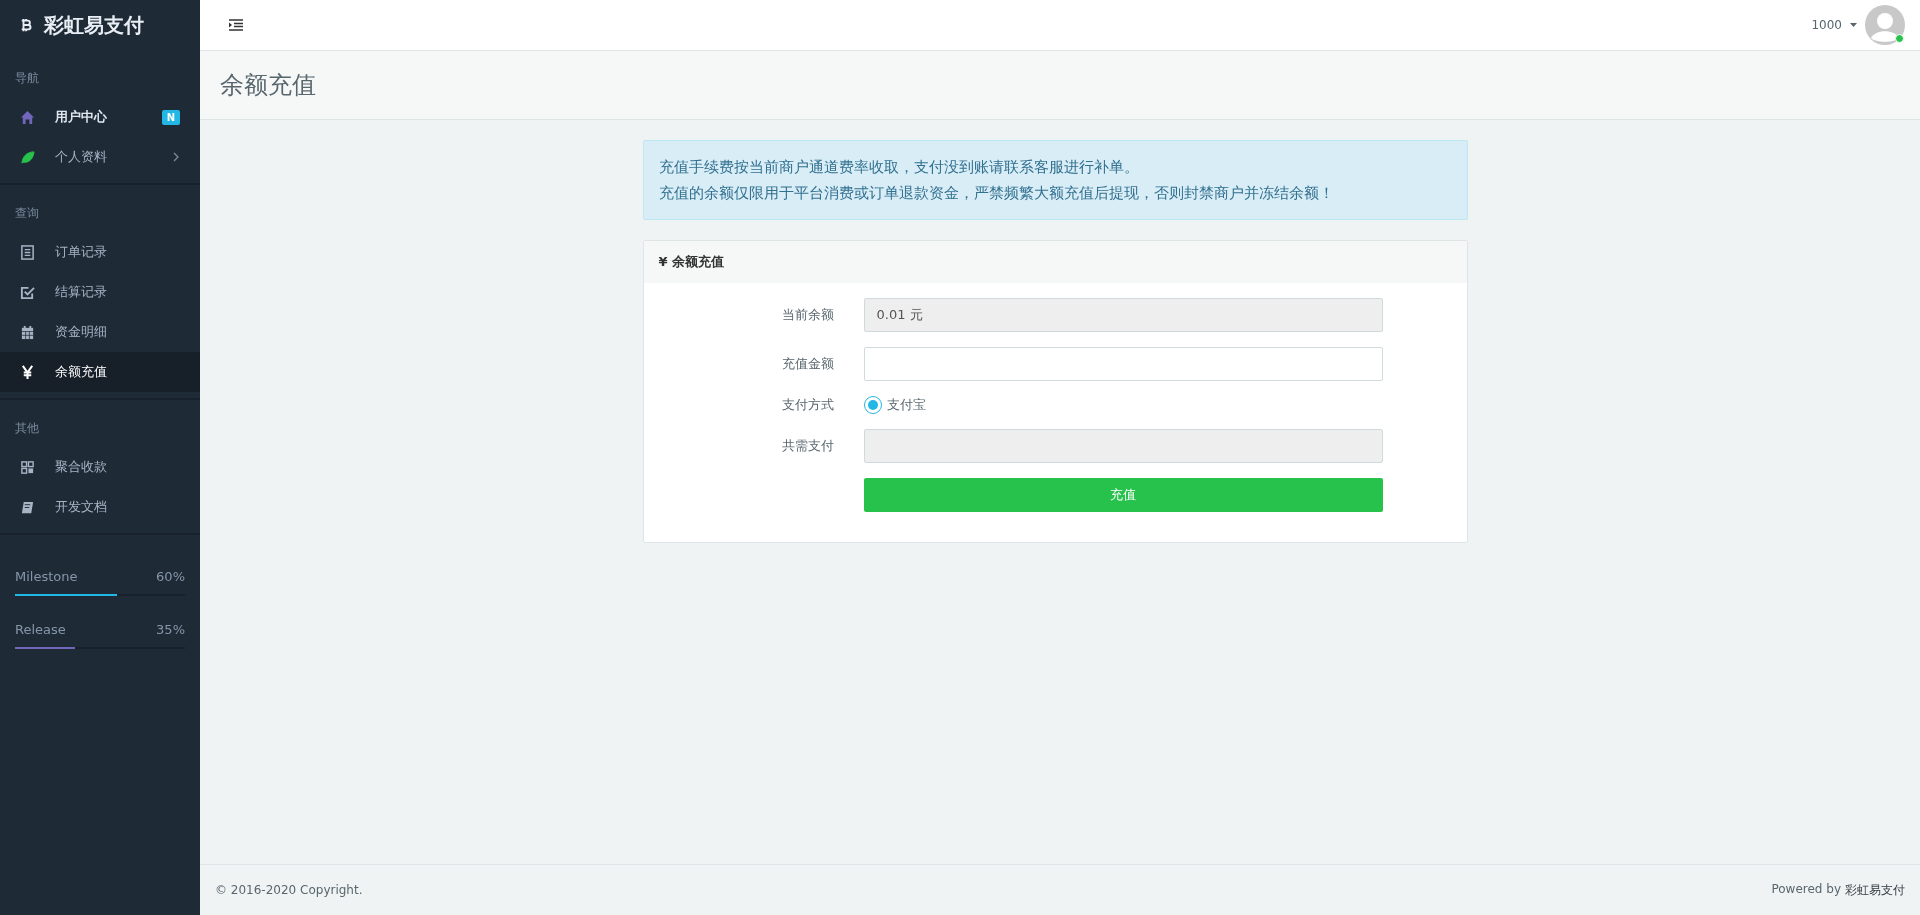  I want to click on book-icon, so click(27, 507).